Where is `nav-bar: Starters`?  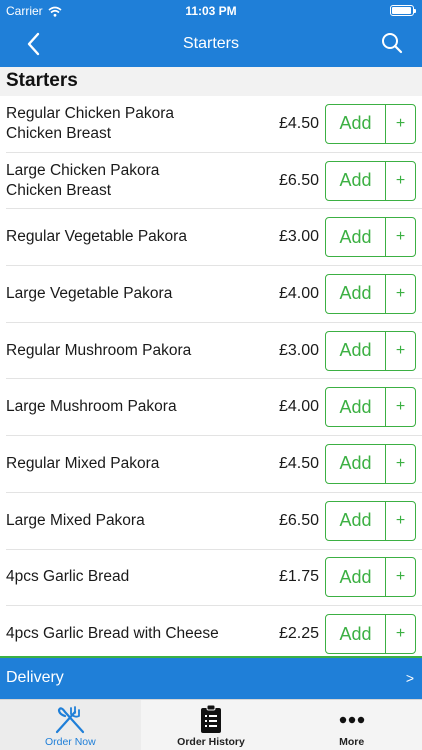
nav-bar: Starters is located at coordinates (211, 44).